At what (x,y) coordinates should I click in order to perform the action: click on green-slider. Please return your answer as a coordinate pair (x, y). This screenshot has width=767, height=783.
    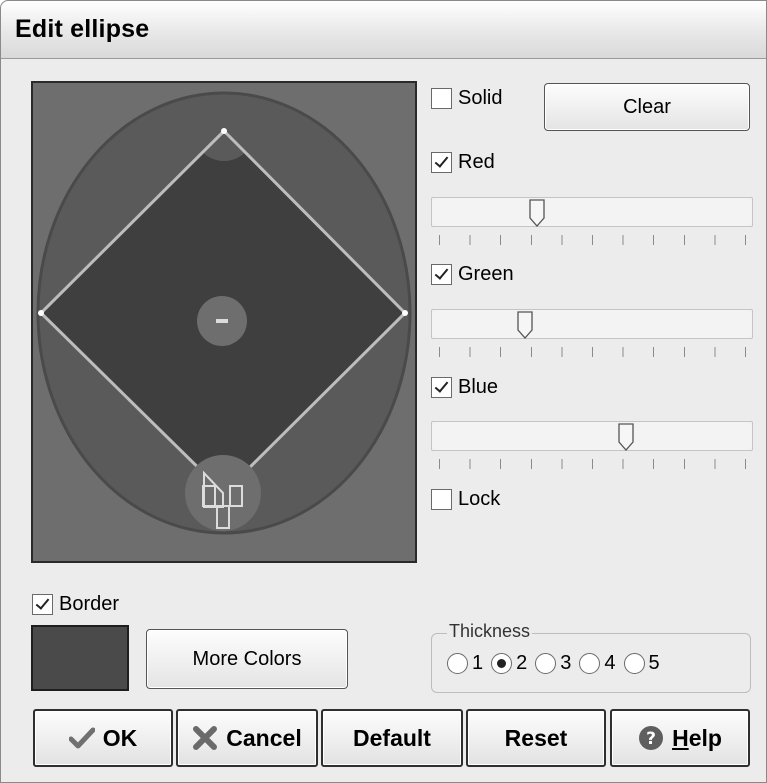
    Looking at the image, I should click on (592, 337).